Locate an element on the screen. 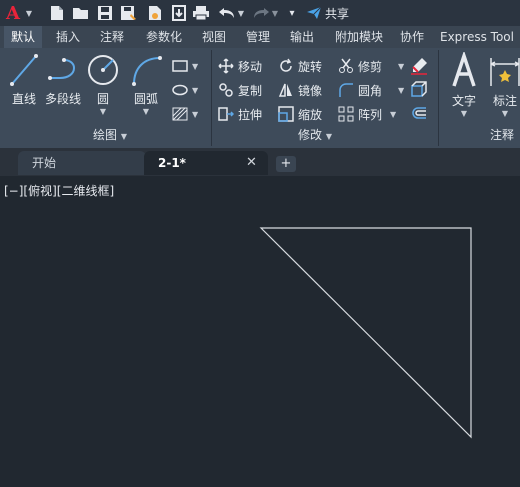  explode-button is located at coordinates (419, 90).